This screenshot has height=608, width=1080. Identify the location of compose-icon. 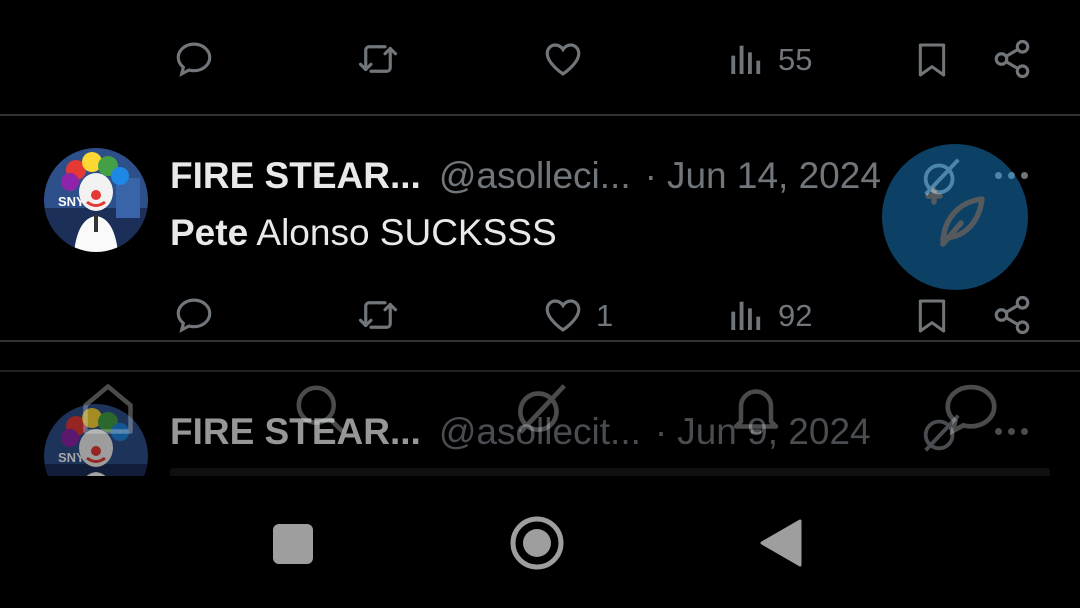
(955, 217).